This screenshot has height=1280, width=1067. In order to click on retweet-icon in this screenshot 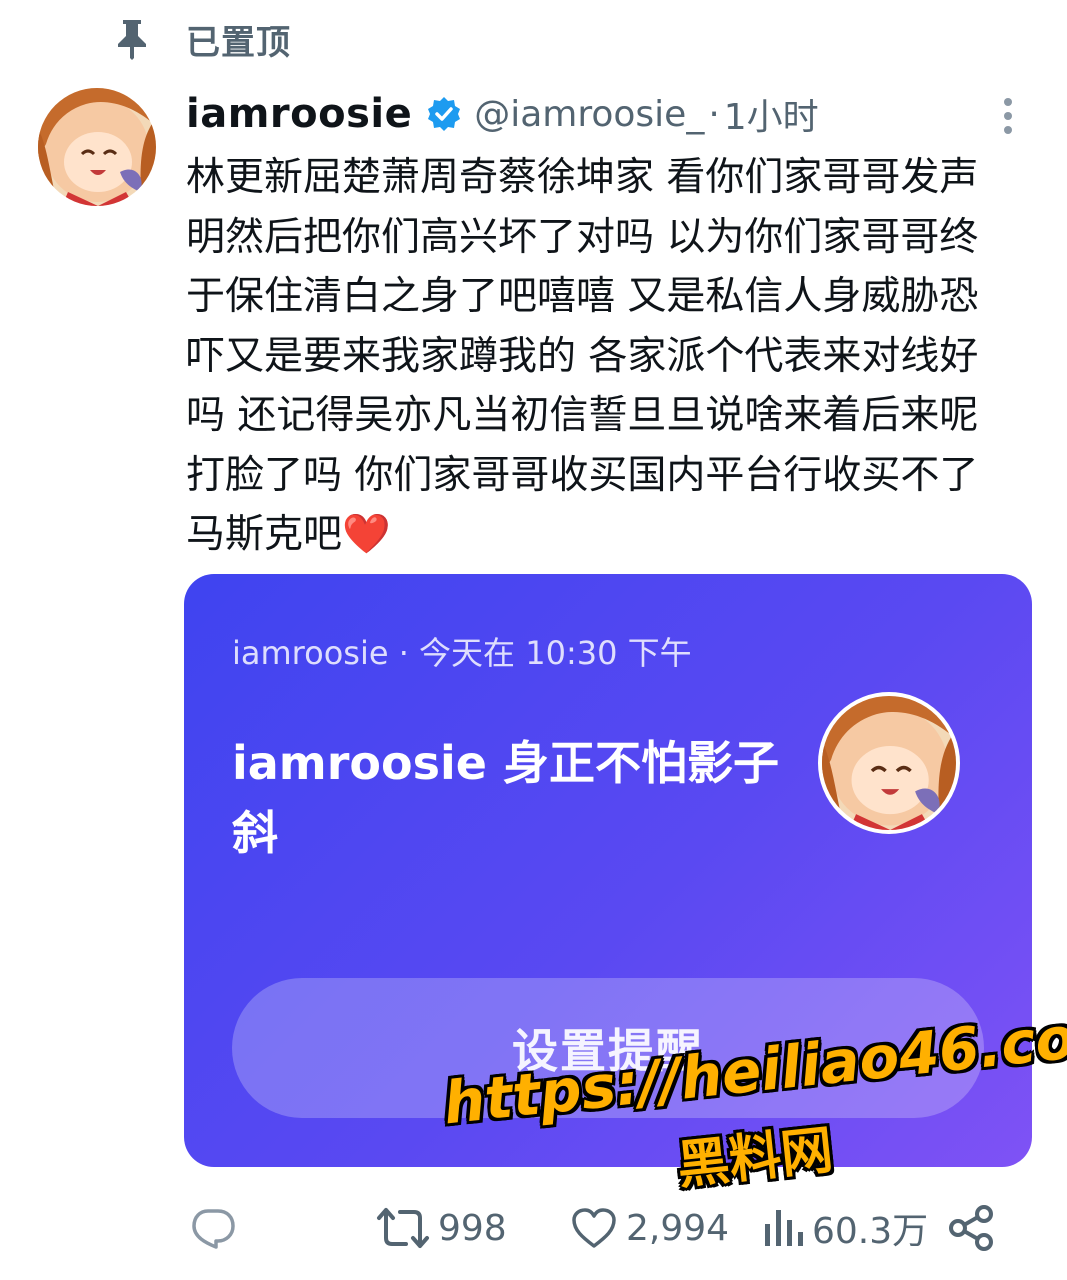, I will do `click(403, 1228)`.